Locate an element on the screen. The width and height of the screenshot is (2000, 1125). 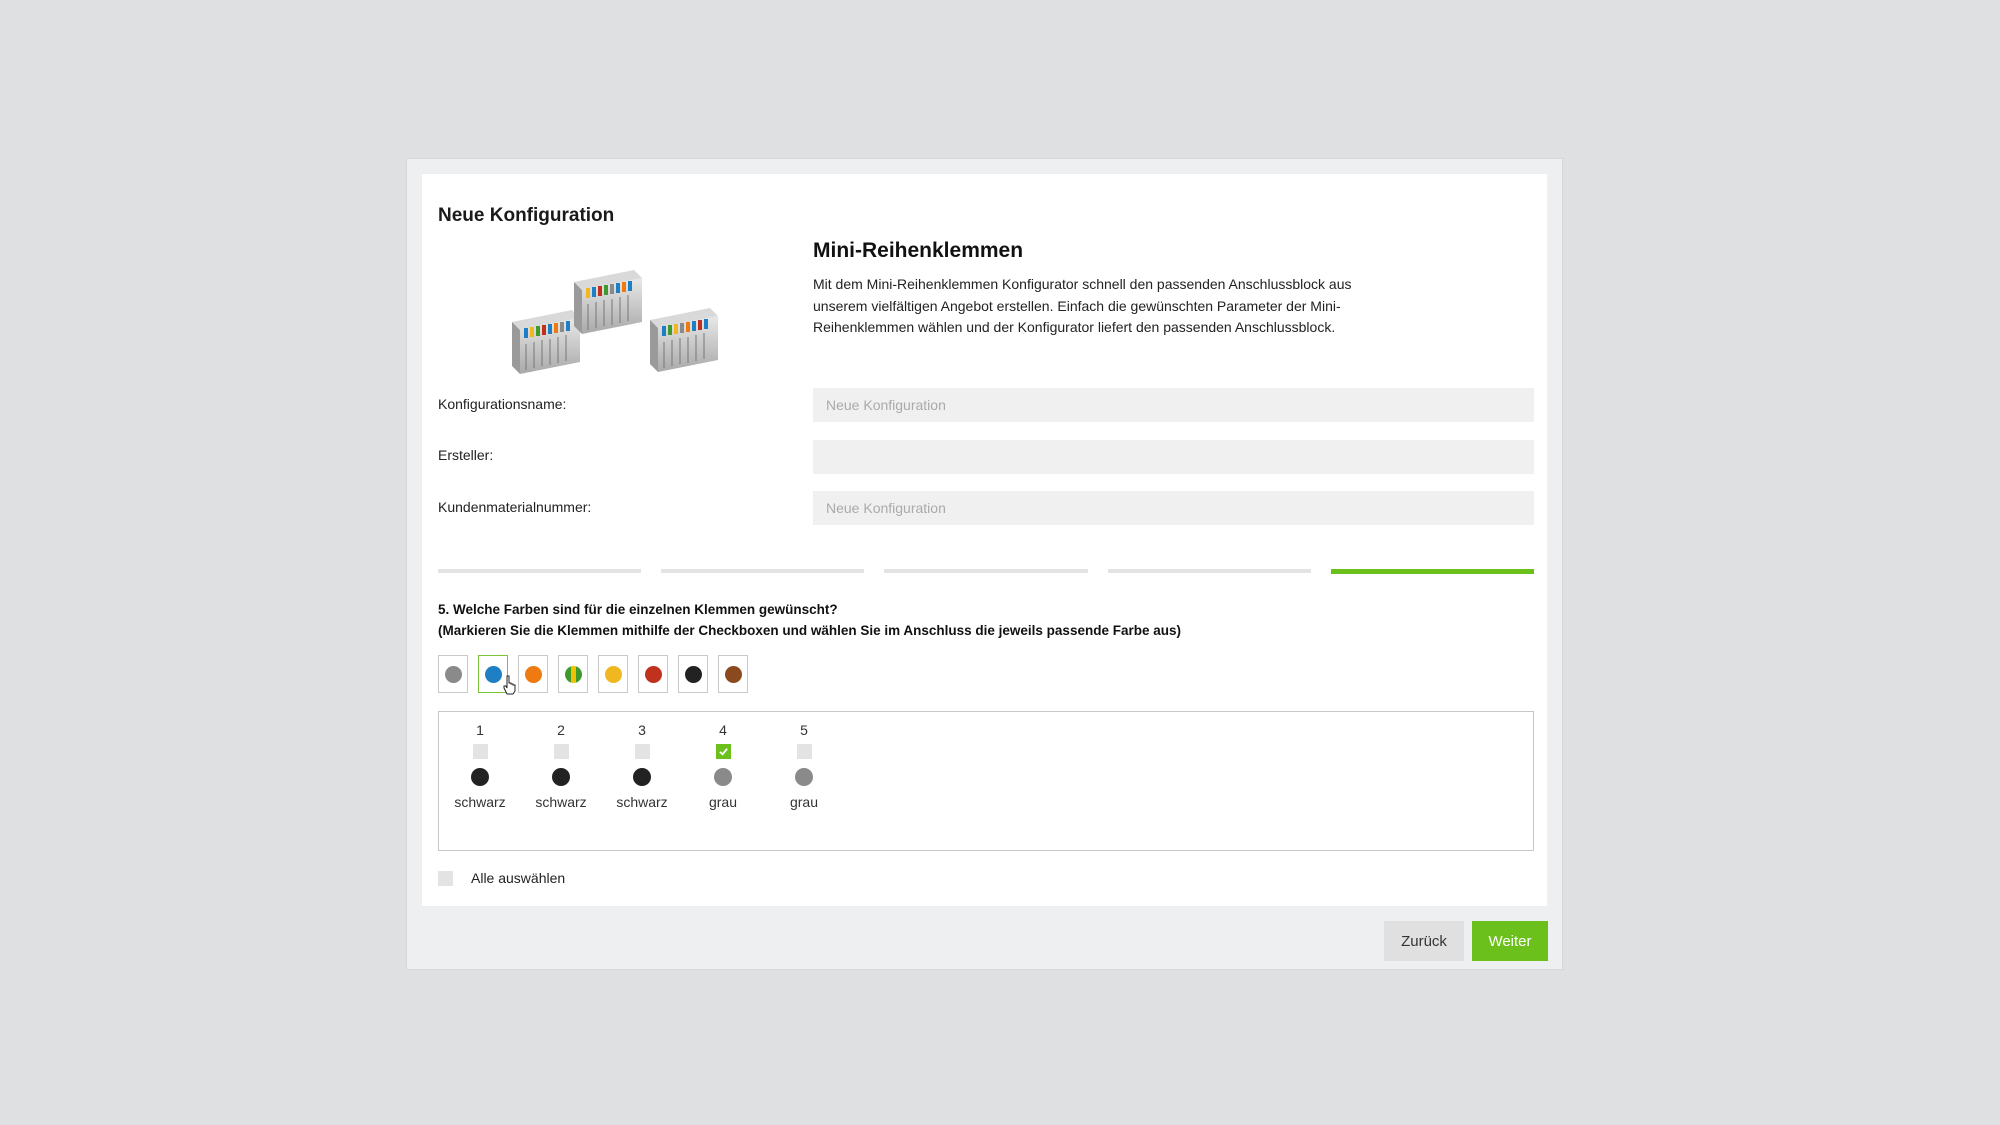
back-button: Zurück is located at coordinates (1424, 941).